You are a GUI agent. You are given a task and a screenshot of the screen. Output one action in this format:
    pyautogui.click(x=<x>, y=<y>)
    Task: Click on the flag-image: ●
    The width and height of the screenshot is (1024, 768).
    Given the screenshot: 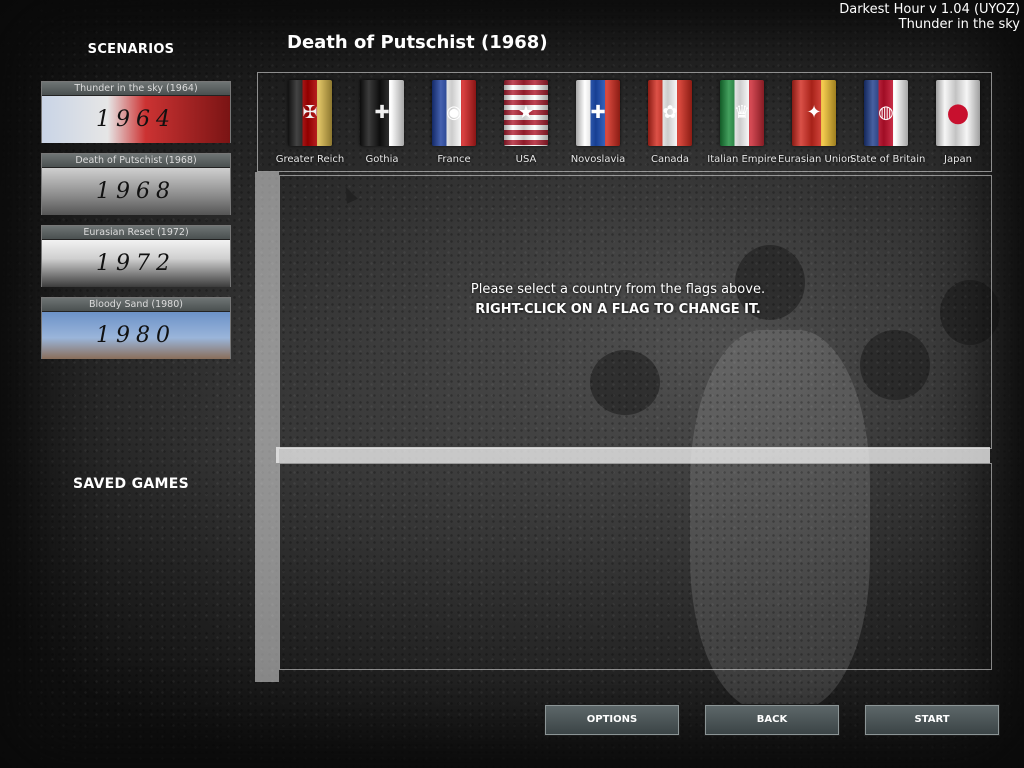 What is the action you would take?
    pyautogui.click(x=958, y=113)
    